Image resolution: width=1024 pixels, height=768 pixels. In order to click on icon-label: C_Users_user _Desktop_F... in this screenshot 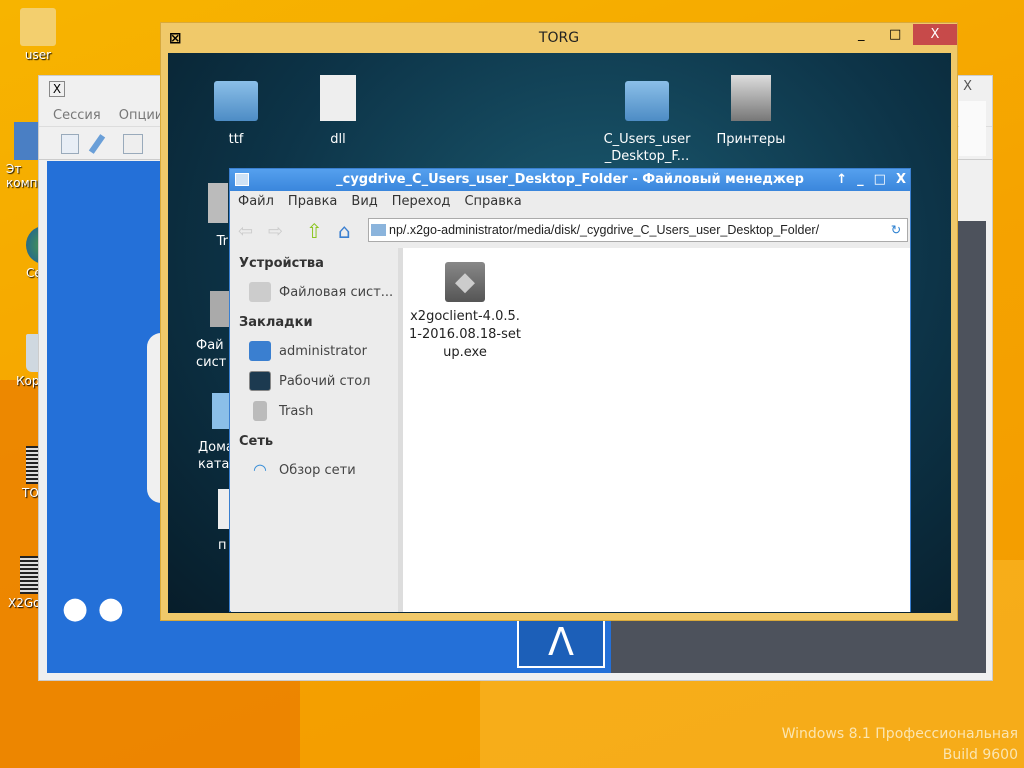, I will do `click(647, 148)`.